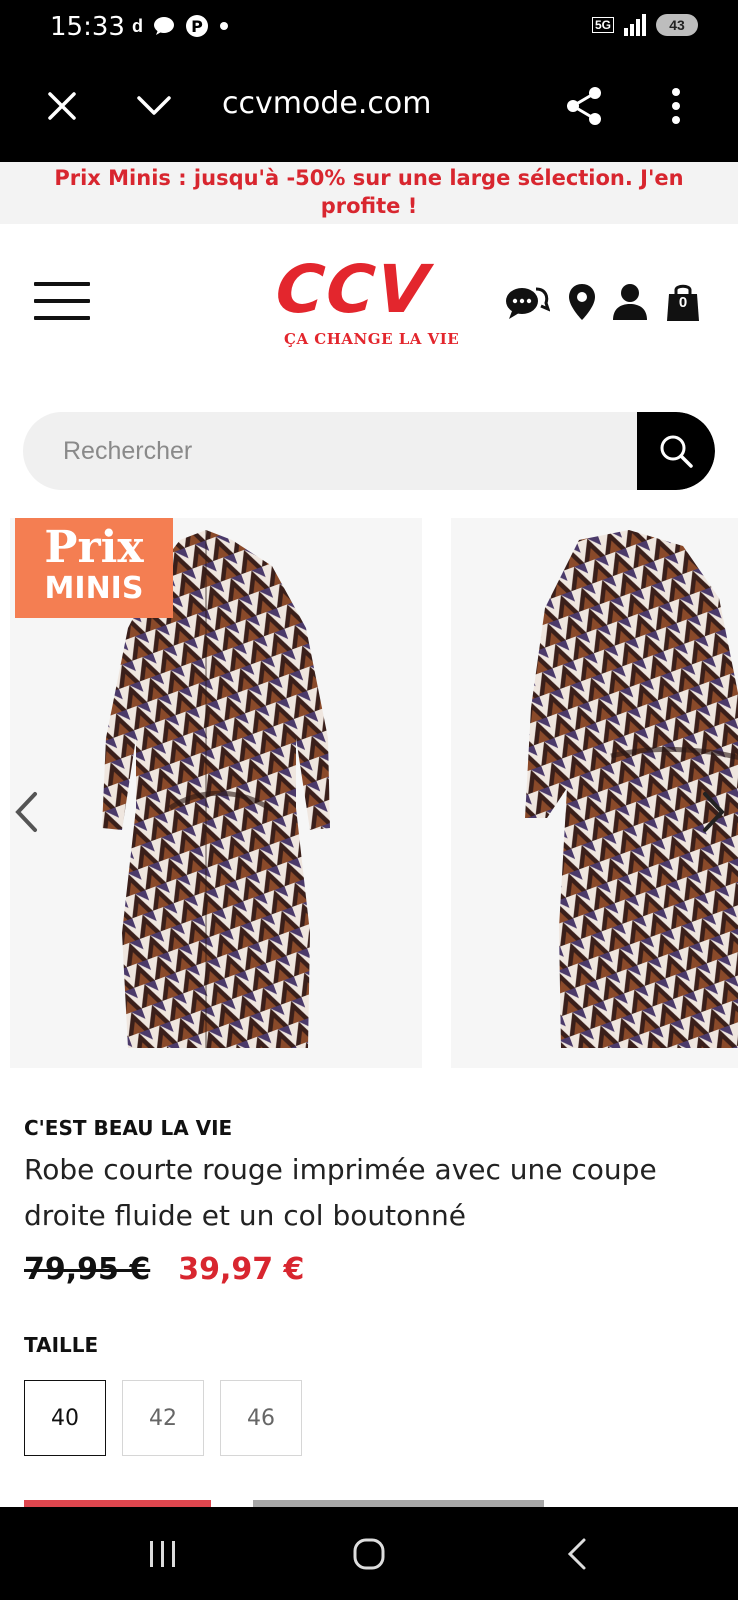 The height and width of the screenshot is (1600, 738). What do you see at coordinates (87, 1269) in the screenshot?
I see `old-price: 79,95 €` at bounding box center [87, 1269].